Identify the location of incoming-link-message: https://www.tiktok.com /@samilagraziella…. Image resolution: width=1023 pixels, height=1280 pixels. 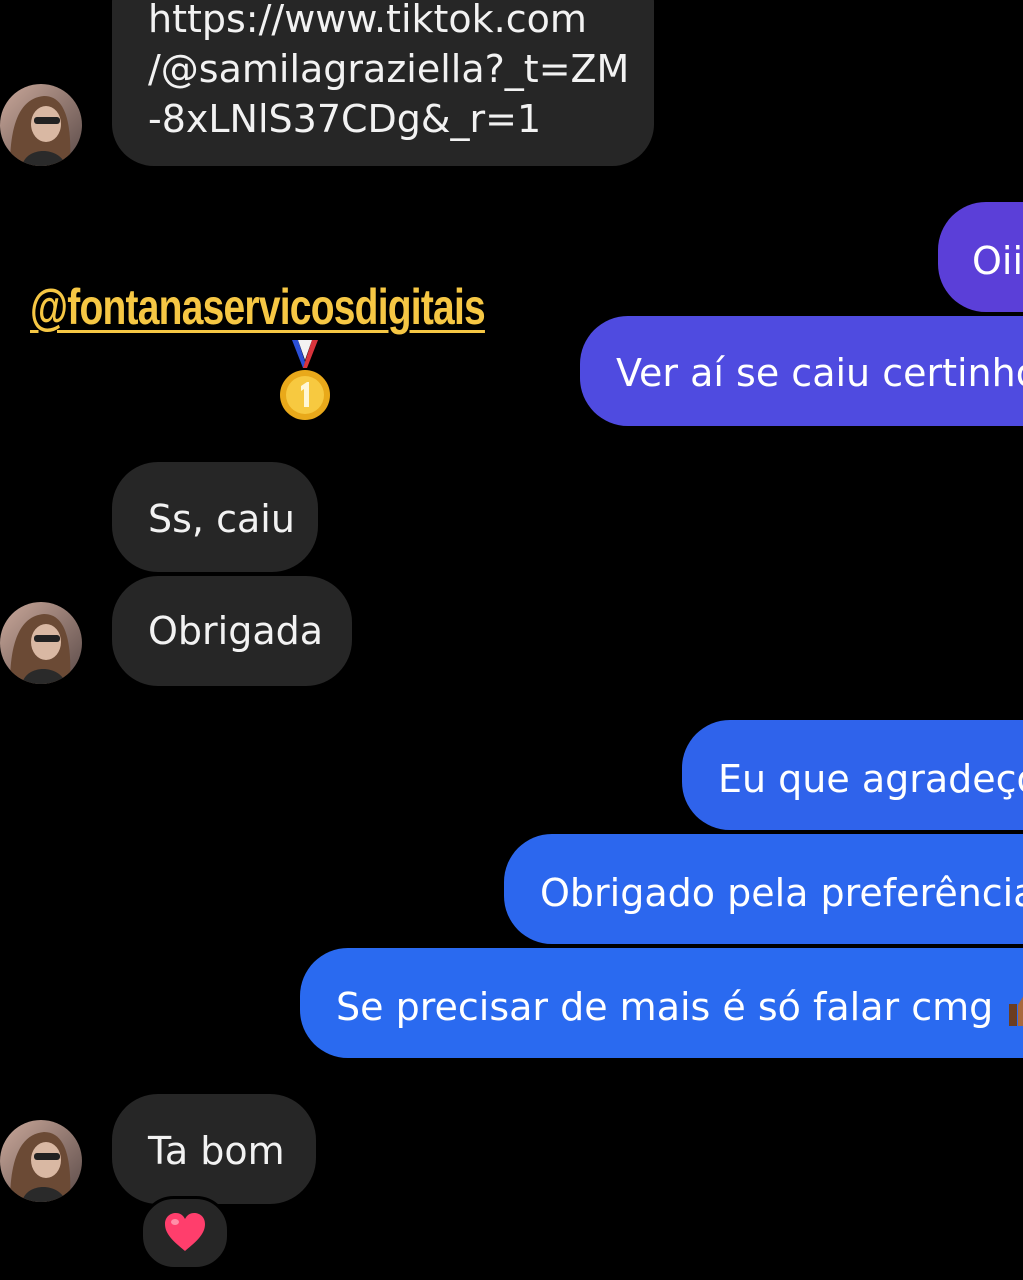
(383, 83).